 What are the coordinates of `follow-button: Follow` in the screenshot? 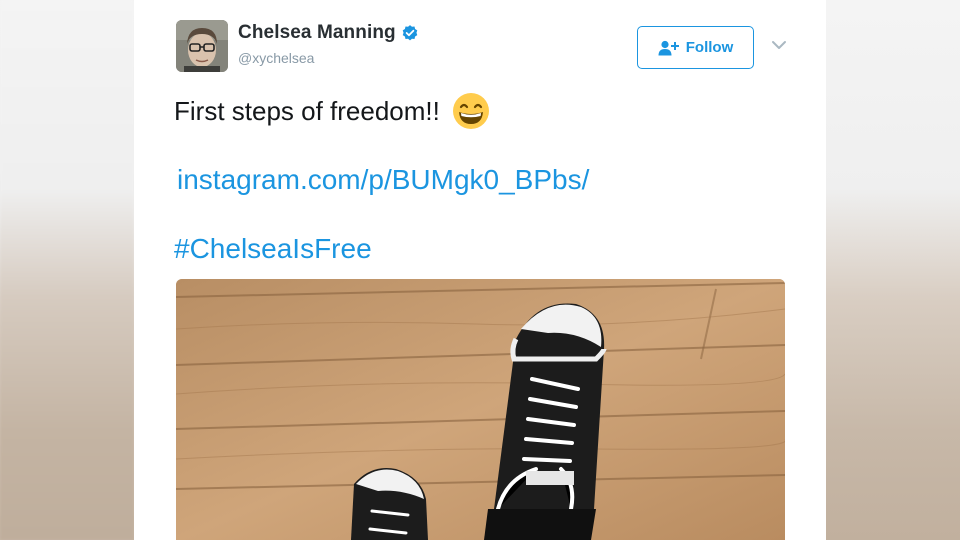 It's located at (695, 47).